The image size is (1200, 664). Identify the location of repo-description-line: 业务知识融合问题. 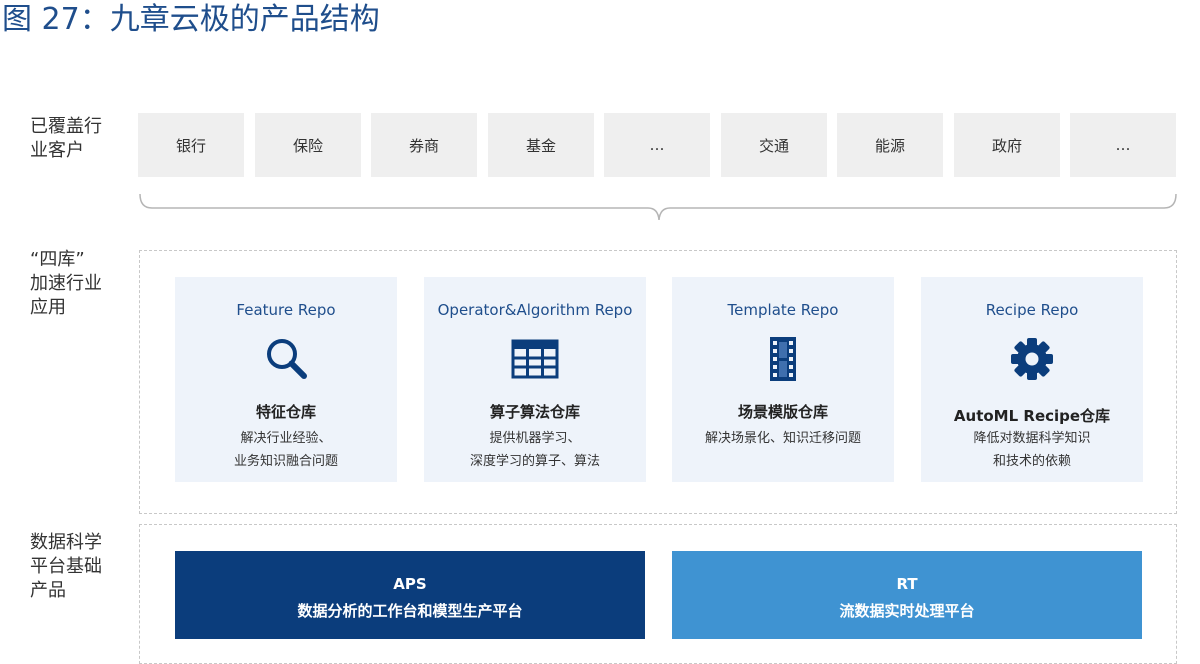
(285, 461).